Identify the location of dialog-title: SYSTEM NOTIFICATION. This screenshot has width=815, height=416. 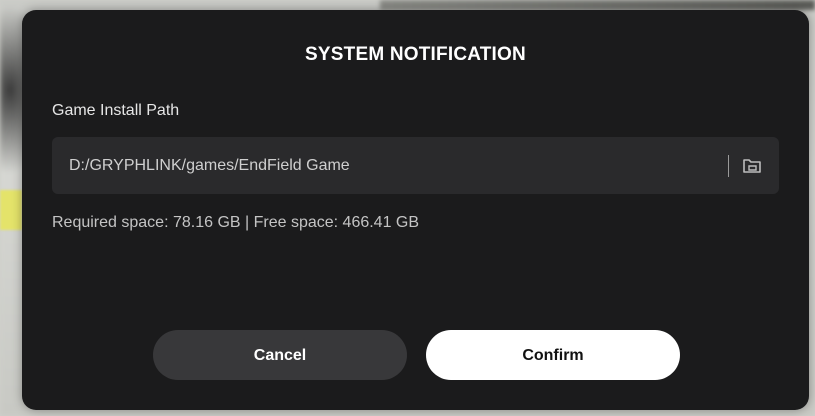
(415, 54).